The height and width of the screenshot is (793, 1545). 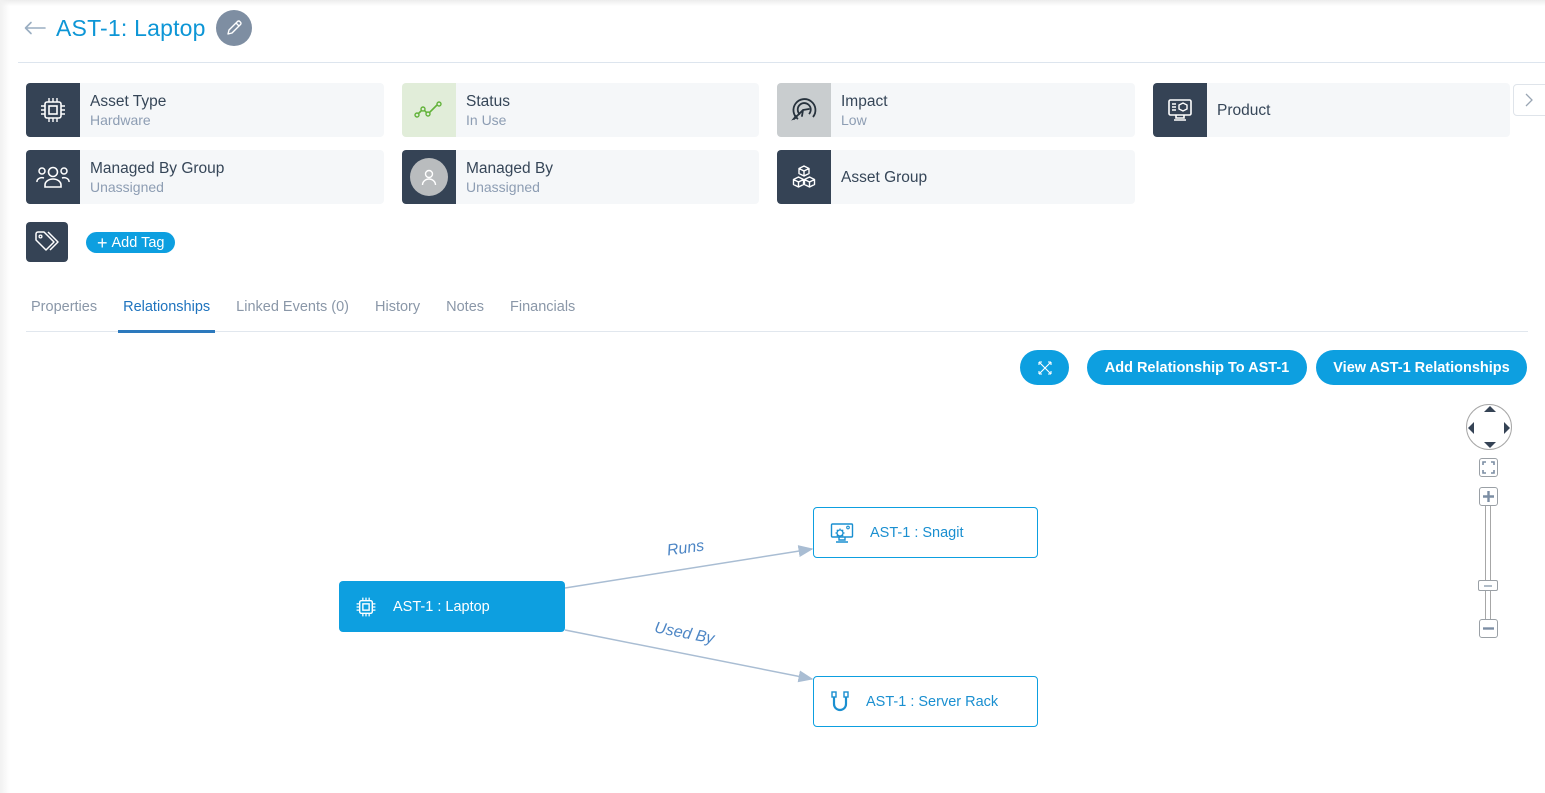 What do you see at coordinates (840, 700) in the screenshot?
I see `cable-icon` at bounding box center [840, 700].